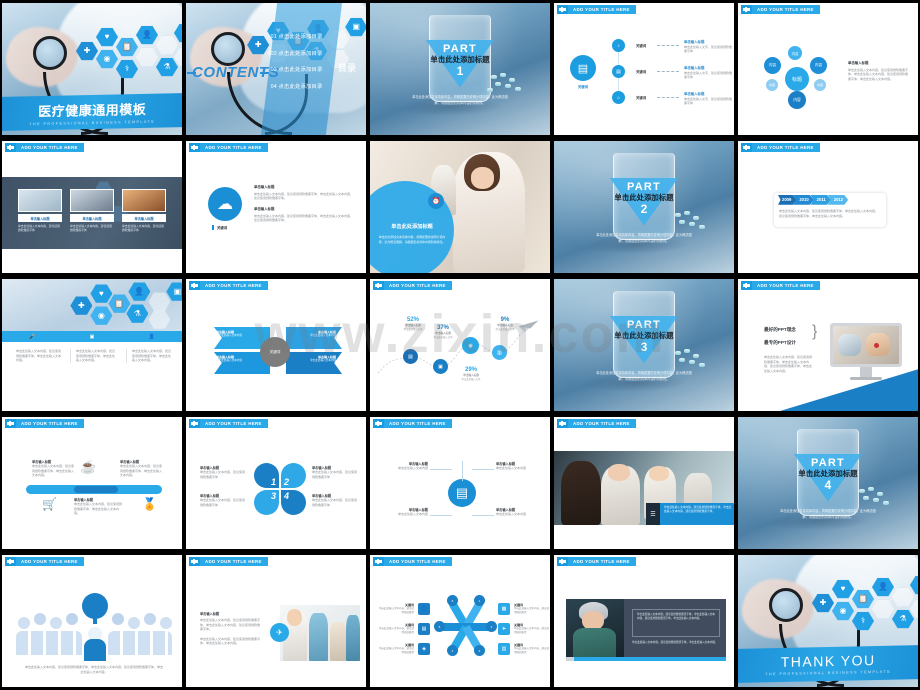 Image resolution: width=920 pixels, height=690 pixels. What do you see at coordinates (293, 502) in the screenshot?
I see `petal: 4` at bounding box center [293, 502].